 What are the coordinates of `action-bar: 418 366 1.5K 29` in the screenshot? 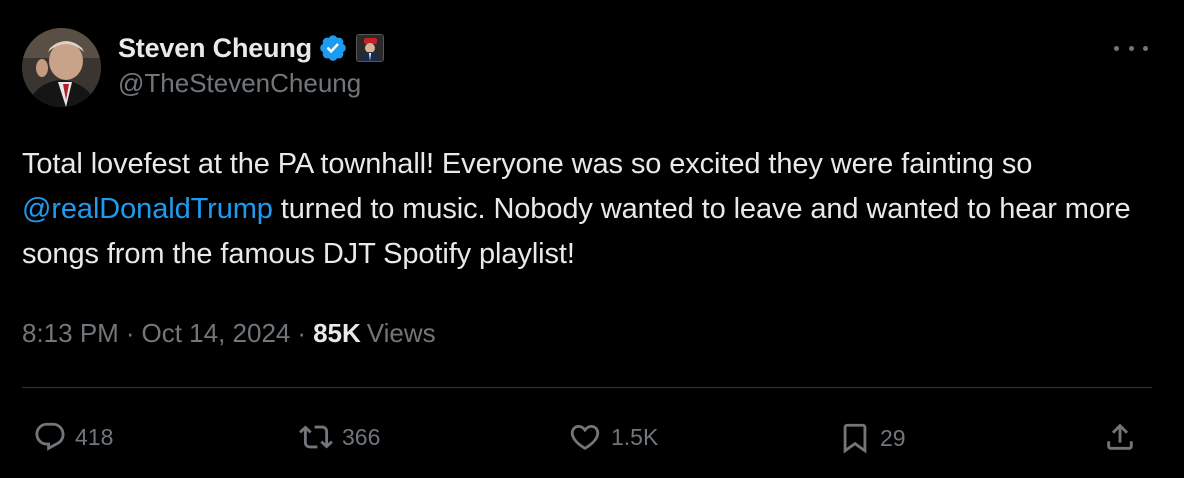 It's located at (592, 438).